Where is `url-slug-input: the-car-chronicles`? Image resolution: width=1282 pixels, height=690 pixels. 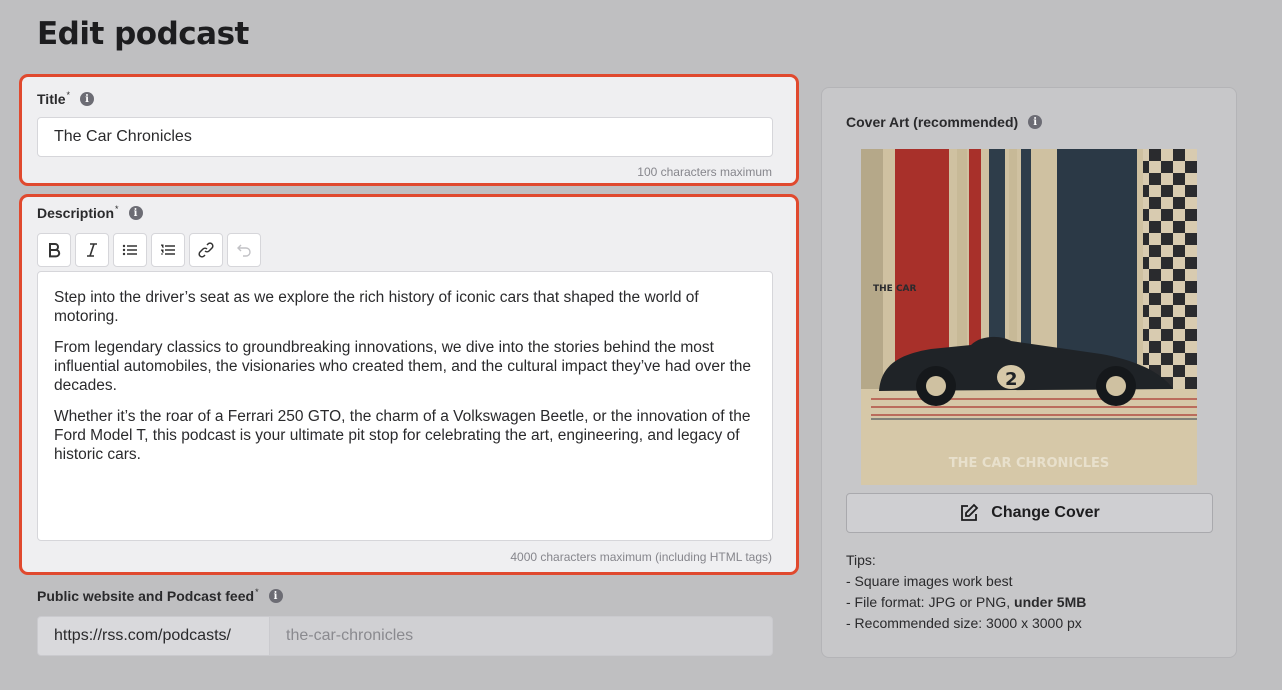 url-slug-input: the-car-chronicles is located at coordinates (521, 636).